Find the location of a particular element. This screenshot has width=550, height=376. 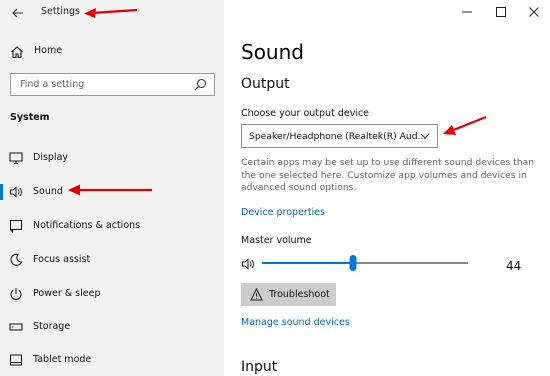

minimize-icon is located at coordinates (467, 12).